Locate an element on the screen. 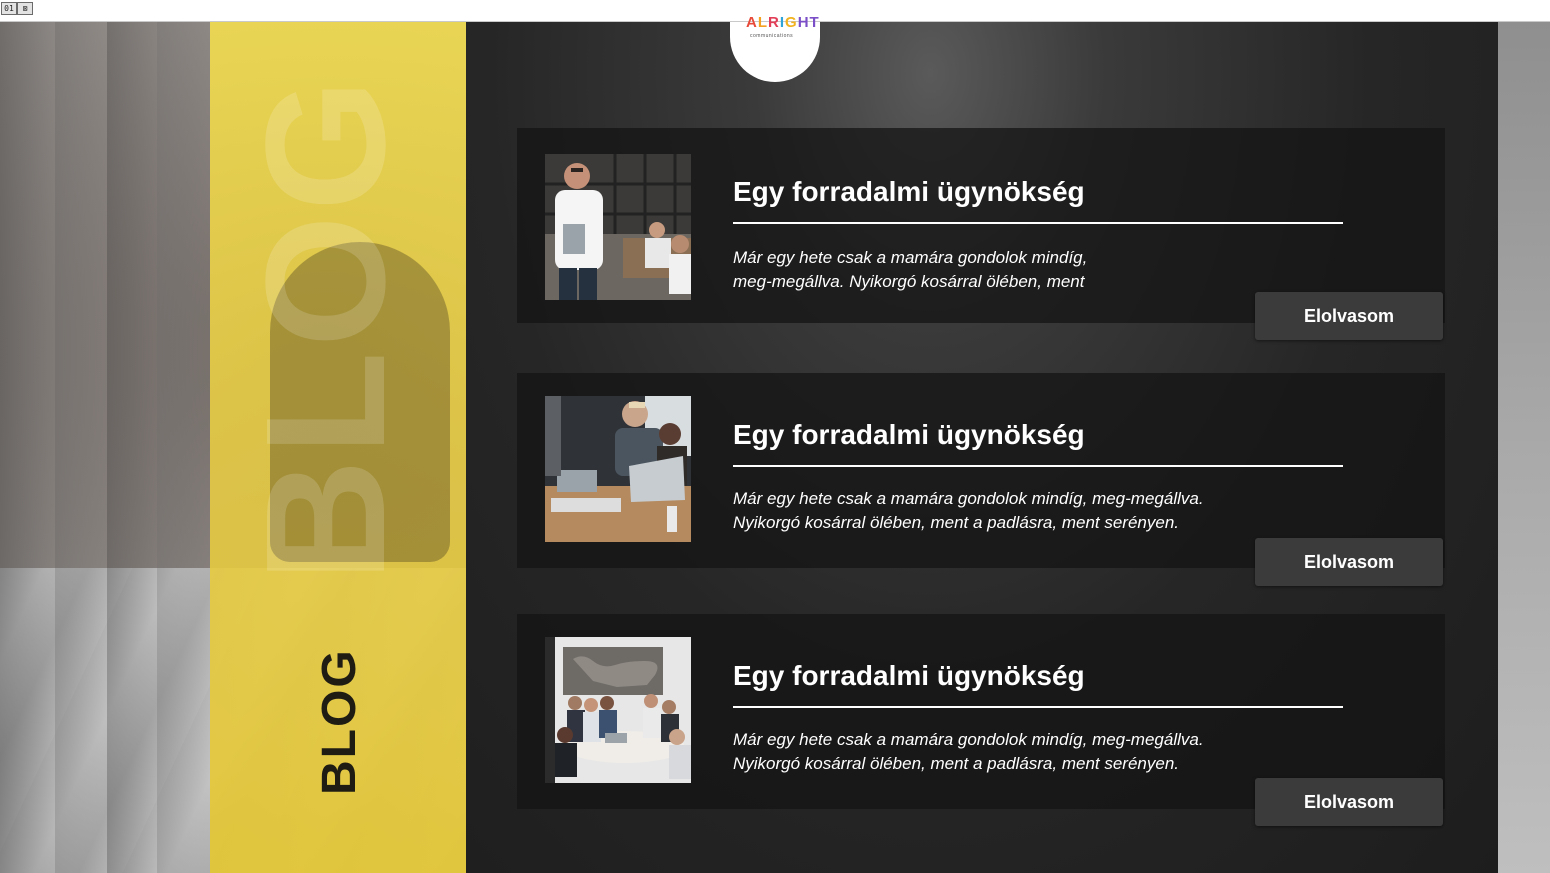  brand-logo: ALRIGHT is located at coordinates (783, 22).